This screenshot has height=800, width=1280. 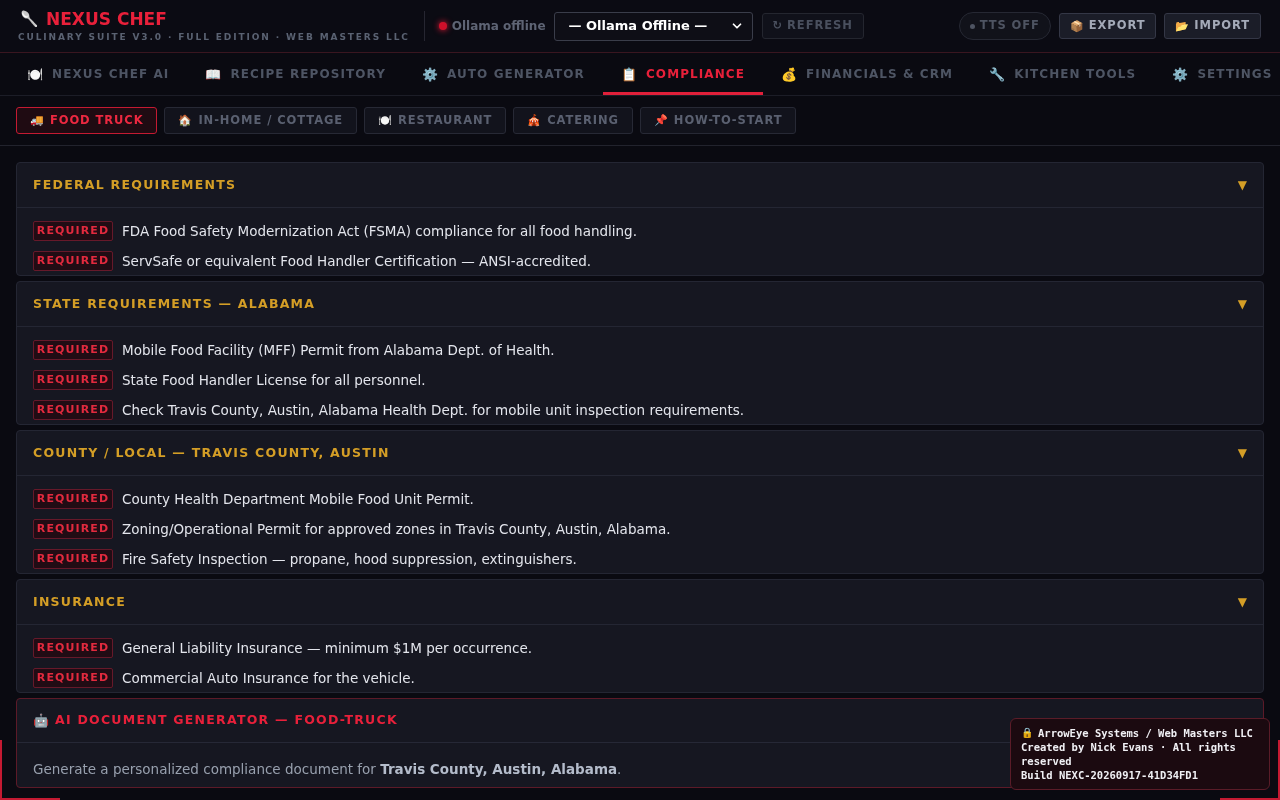 I want to click on copyright-line: Created by Nick Evans · All rights reserved, so click(x=1129, y=754).